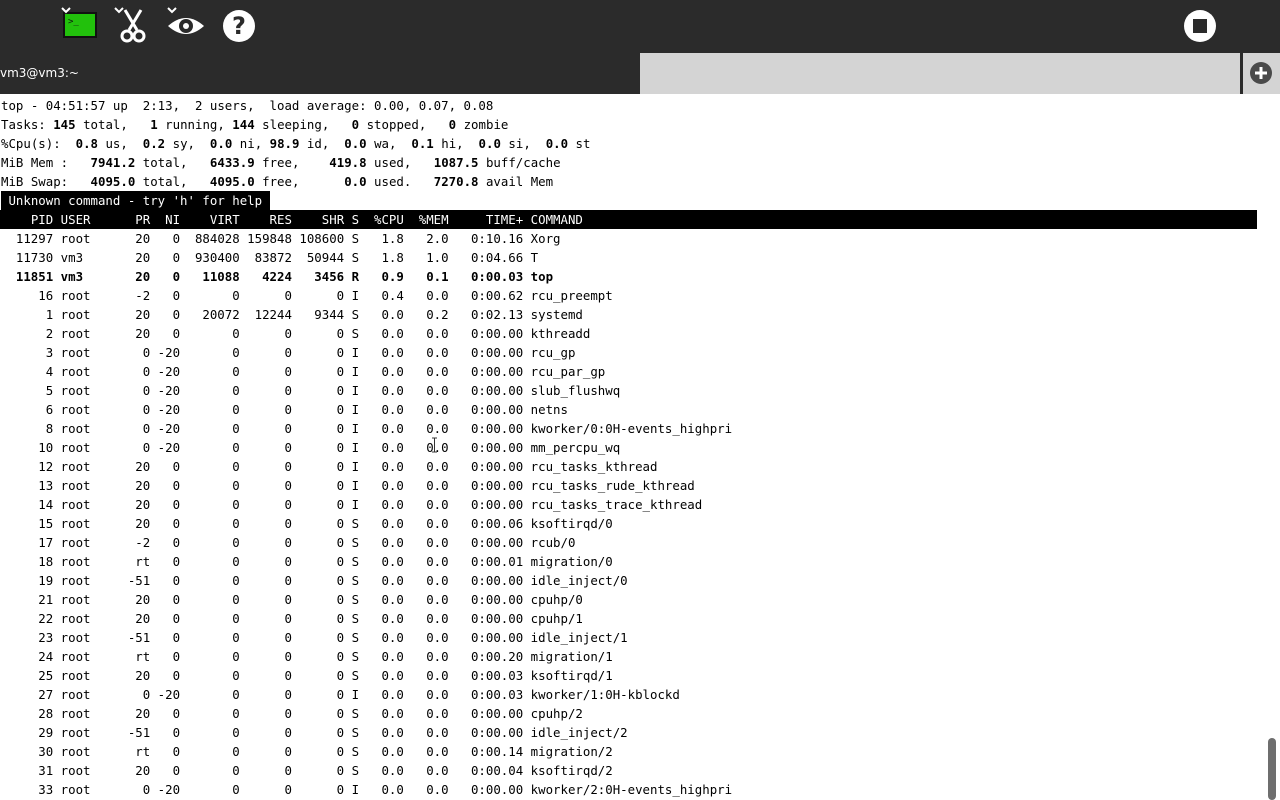 Image resolution: width=1280 pixels, height=800 pixels. Describe the element at coordinates (571, 295) in the screenshot. I see `cell-cmd: rcu_preempt` at that location.